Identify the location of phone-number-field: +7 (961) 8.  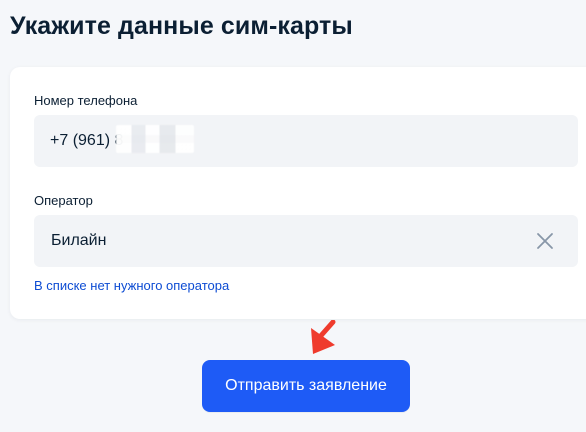
(306, 141).